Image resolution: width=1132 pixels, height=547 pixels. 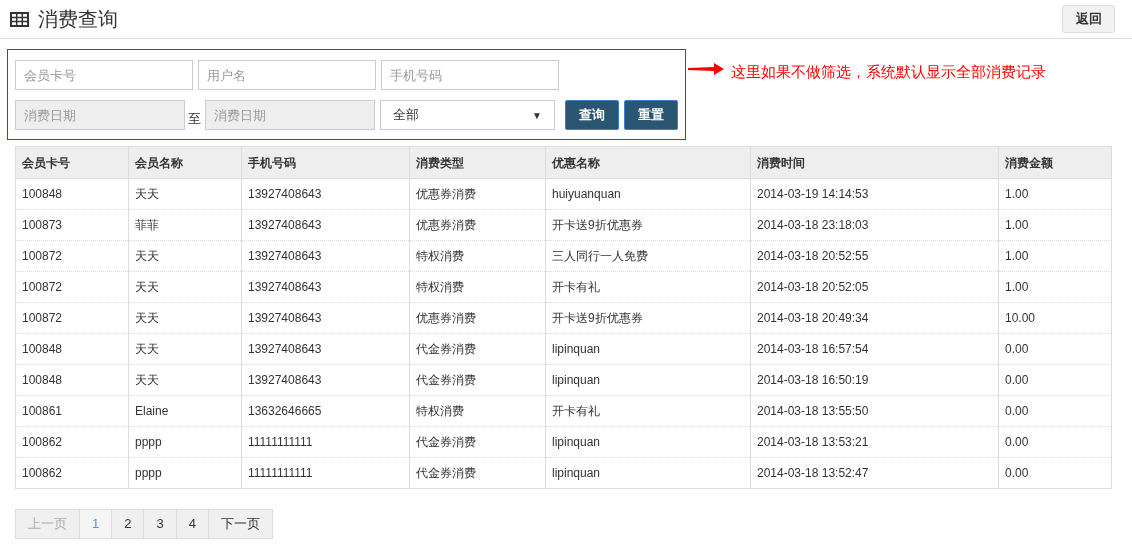 What do you see at coordinates (874, 442) in the screenshot?
I see `table-cell: 2014-03-18 13:53:21` at bounding box center [874, 442].